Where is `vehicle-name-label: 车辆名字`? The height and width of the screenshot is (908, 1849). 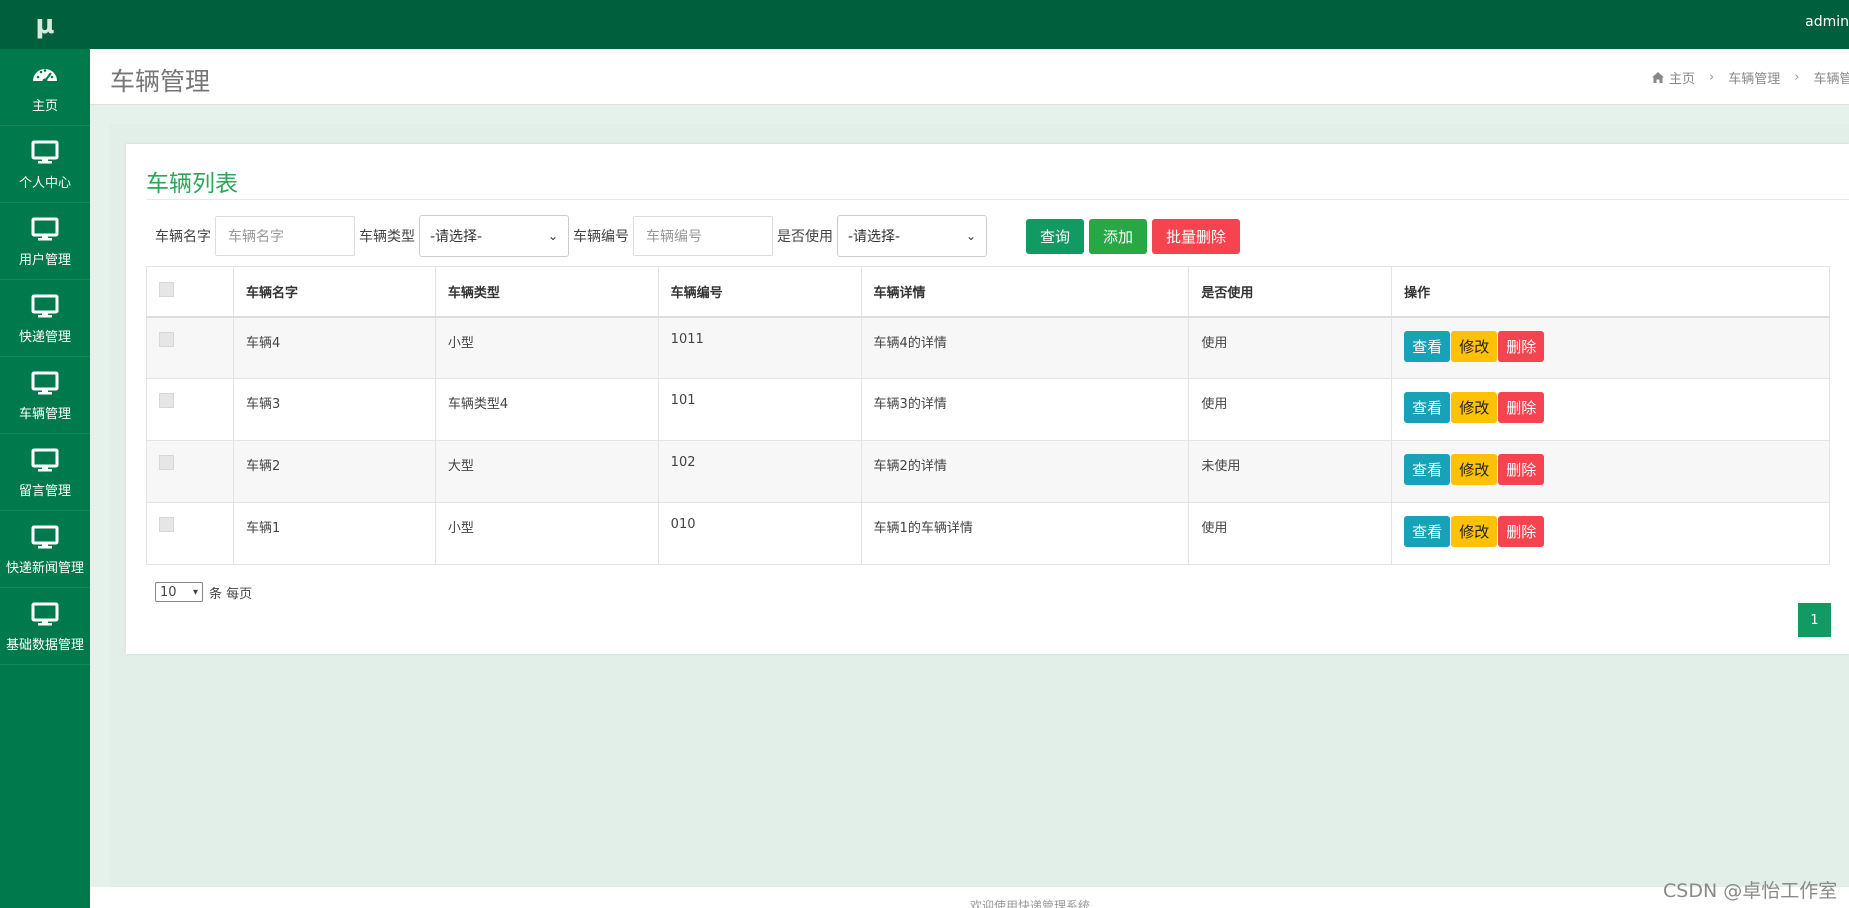 vehicle-name-label: 车辆名字 is located at coordinates (183, 237).